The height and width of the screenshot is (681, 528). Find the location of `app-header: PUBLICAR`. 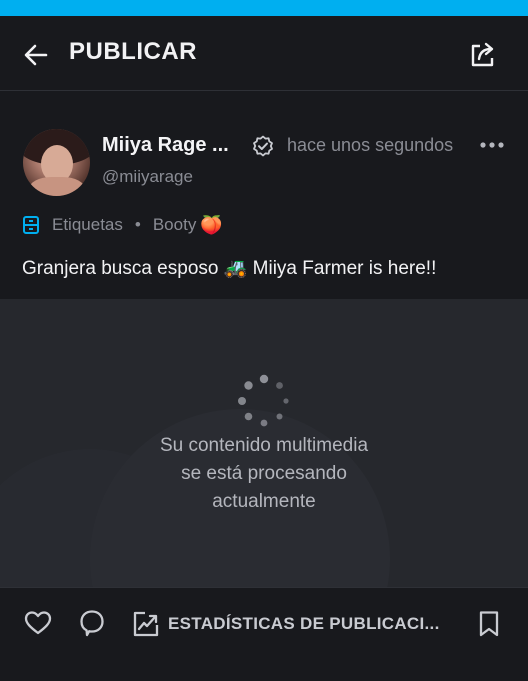

app-header: PUBLICAR is located at coordinates (264, 53).